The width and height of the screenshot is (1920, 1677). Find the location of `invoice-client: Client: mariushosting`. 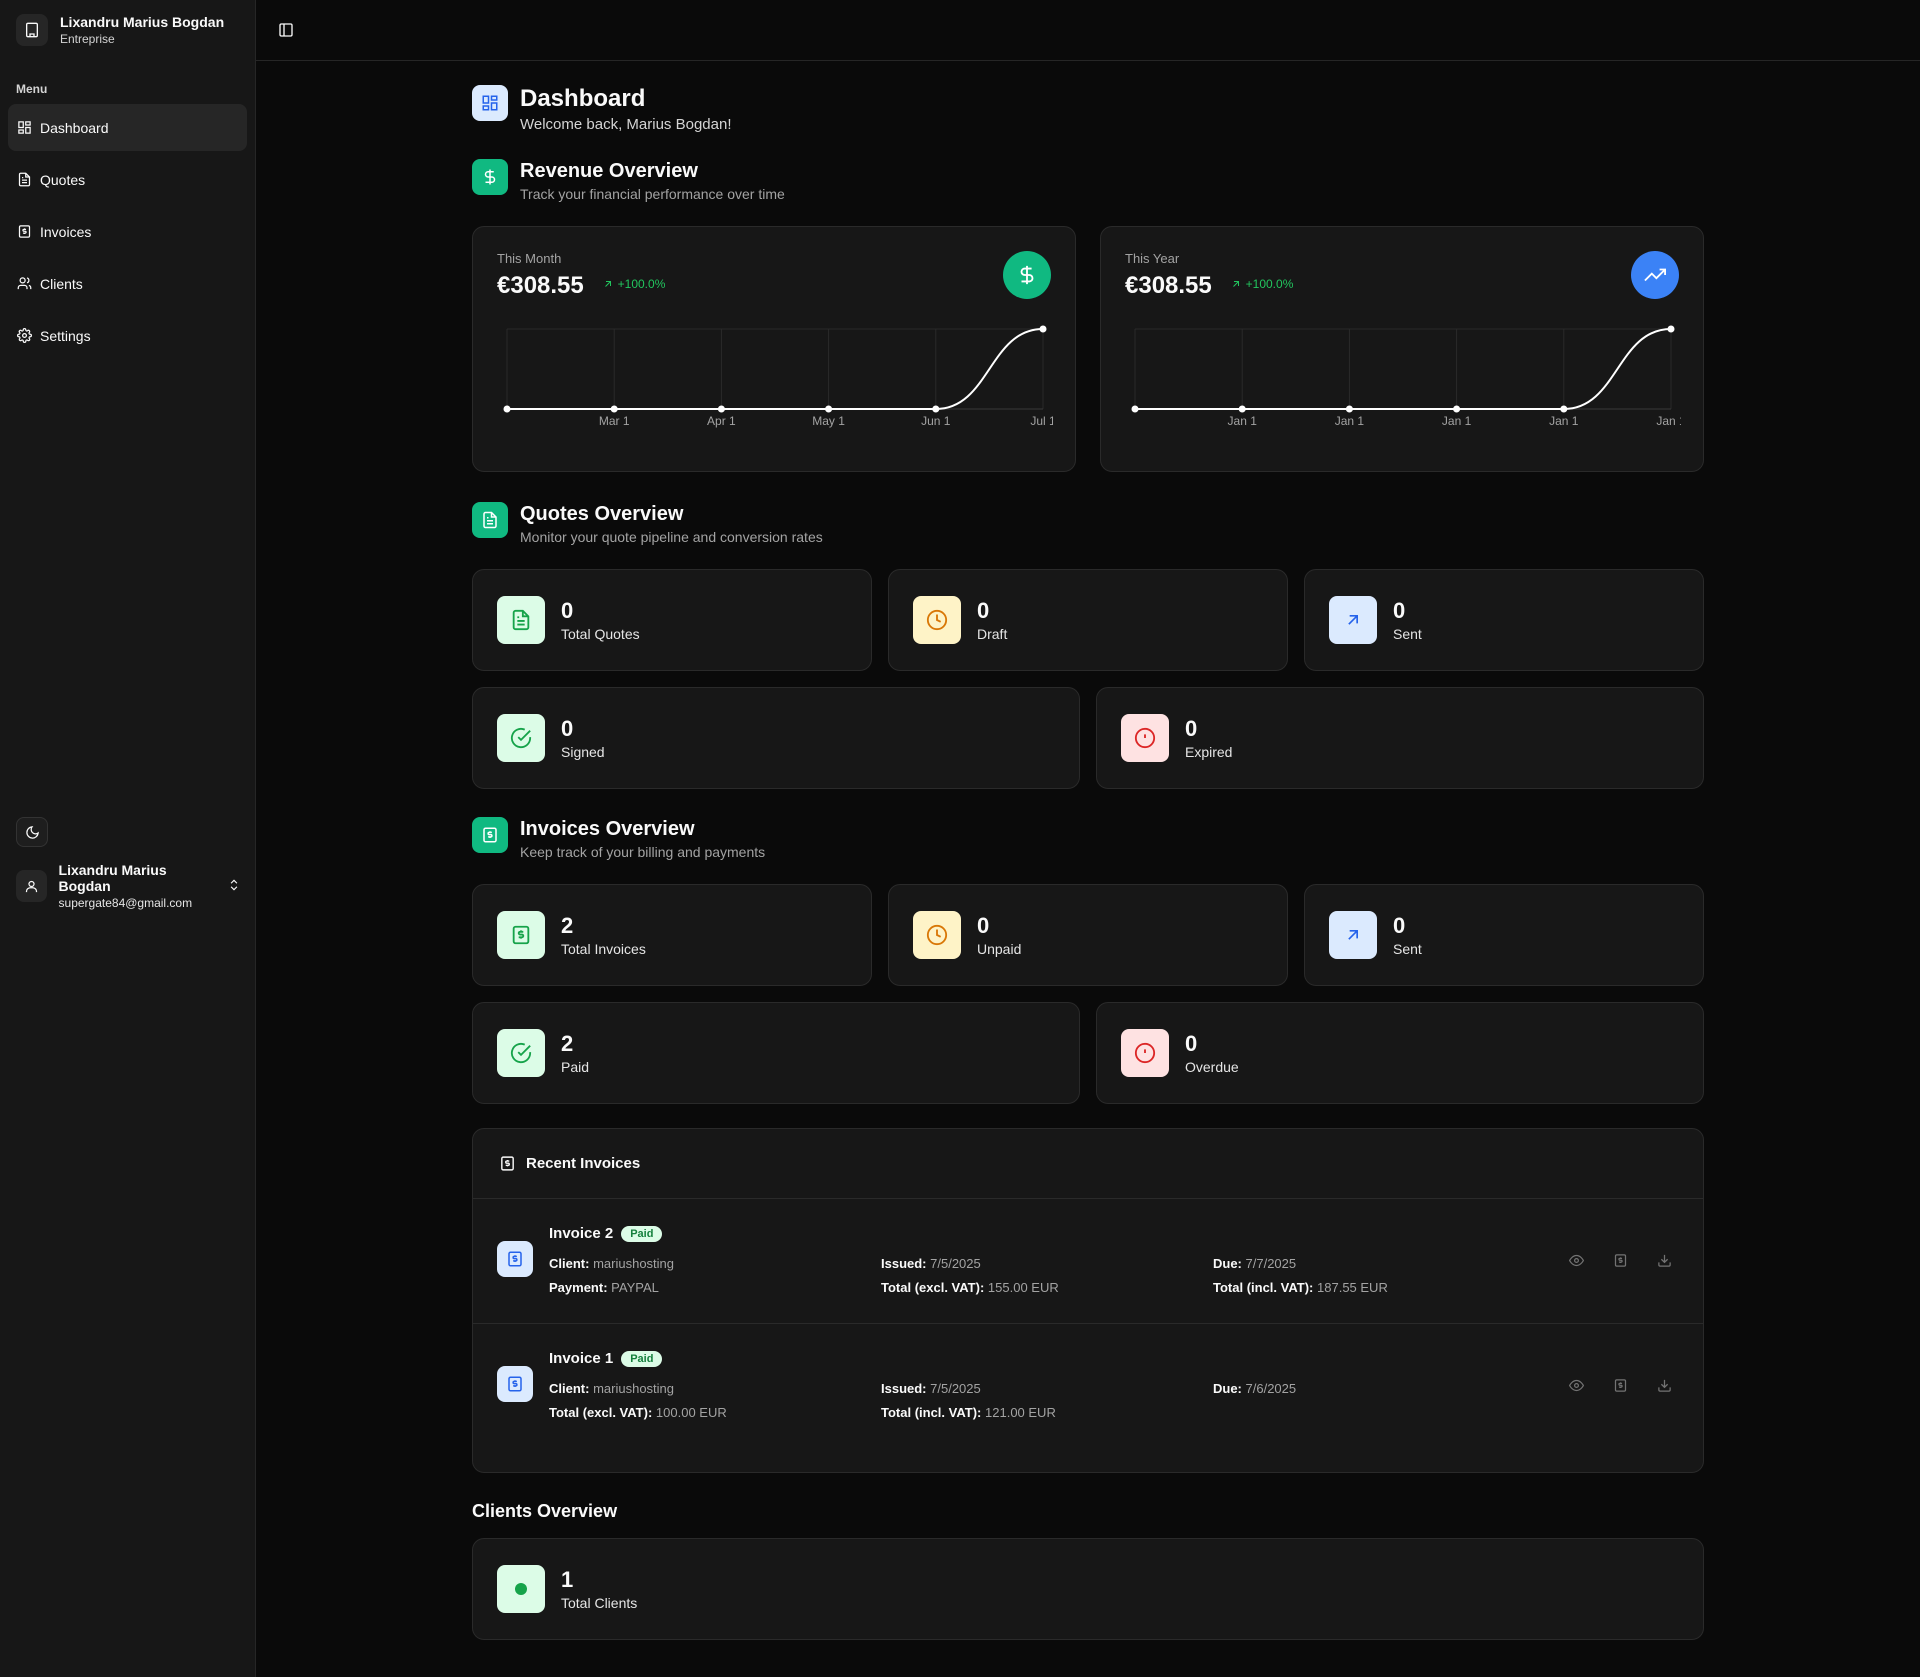

invoice-client: Client: mariushosting is located at coordinates (612, 1263).